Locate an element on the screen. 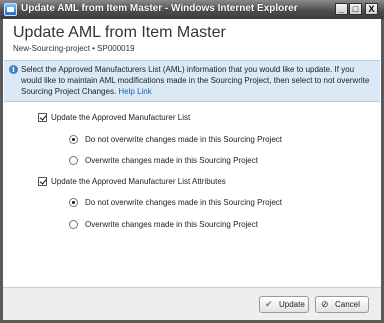  info-icon: i is located at coordinates (13, 69).